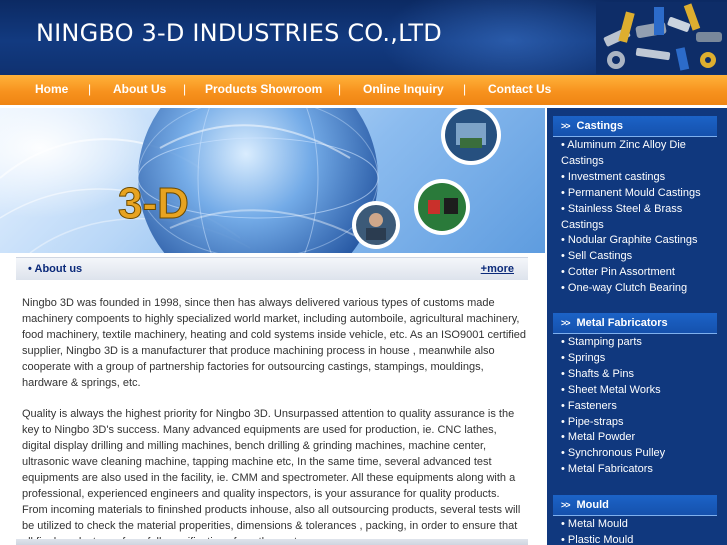 Image resolution: width=727 pixels, height=545 pixels. I want to click on site-header: NINGBO 3-D INDUSTRIES CO.,LTD, so click(363, 37).